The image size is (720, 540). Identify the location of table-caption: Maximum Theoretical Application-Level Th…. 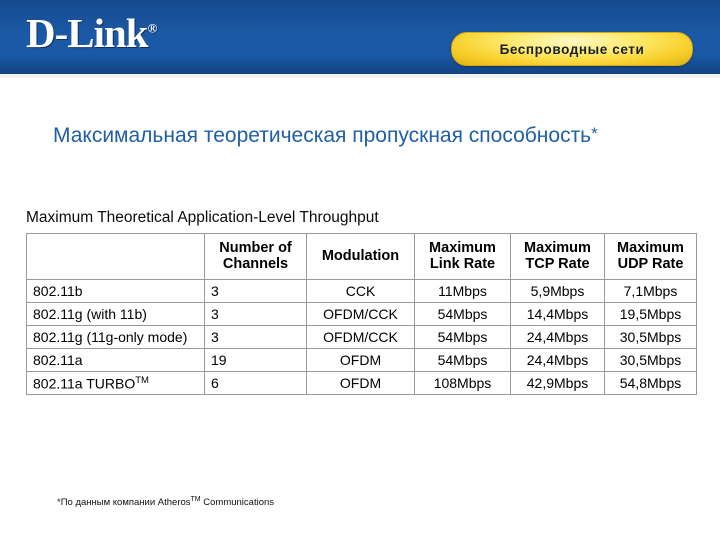
(202, 217).